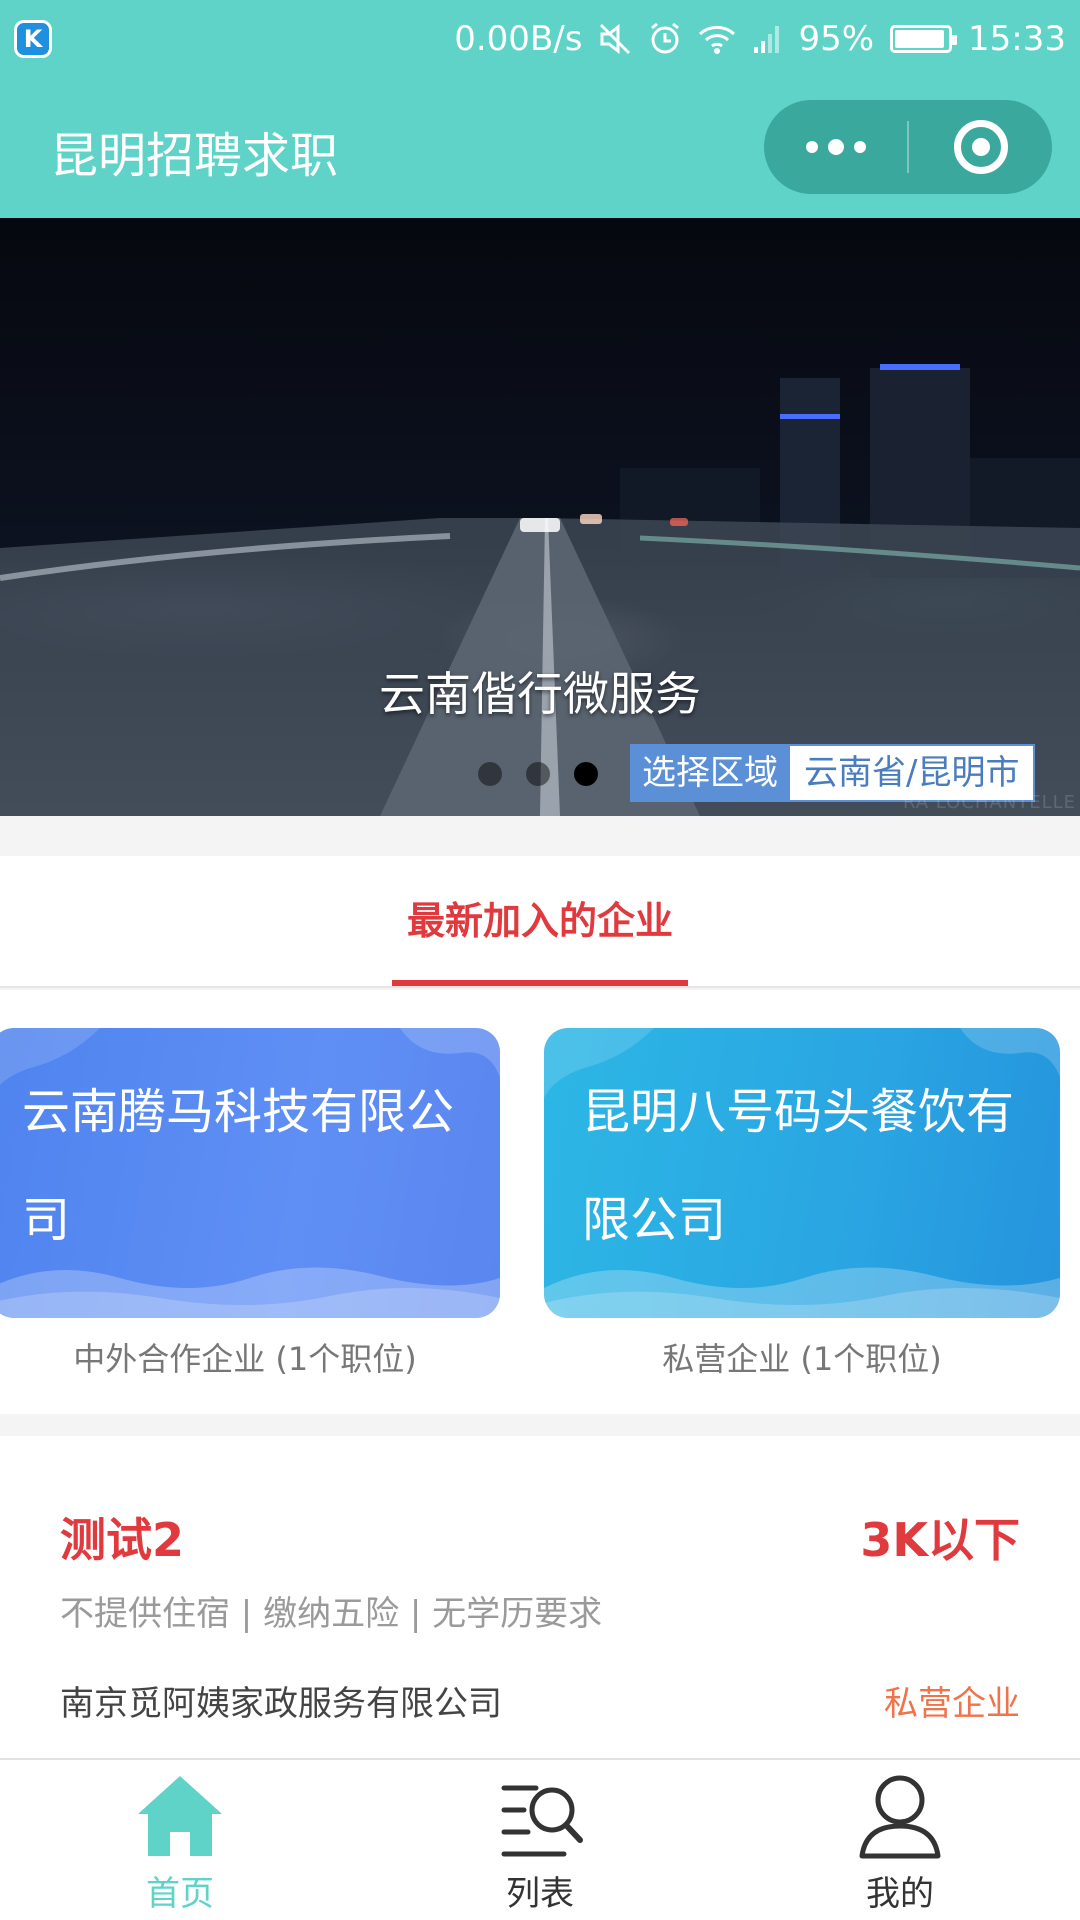 Image resolution: width=1080 pixels, height=1920 pixels. Describe the element at coordinates (586, 774) in the screenshot. I see `carousel-dot-active` at that location.